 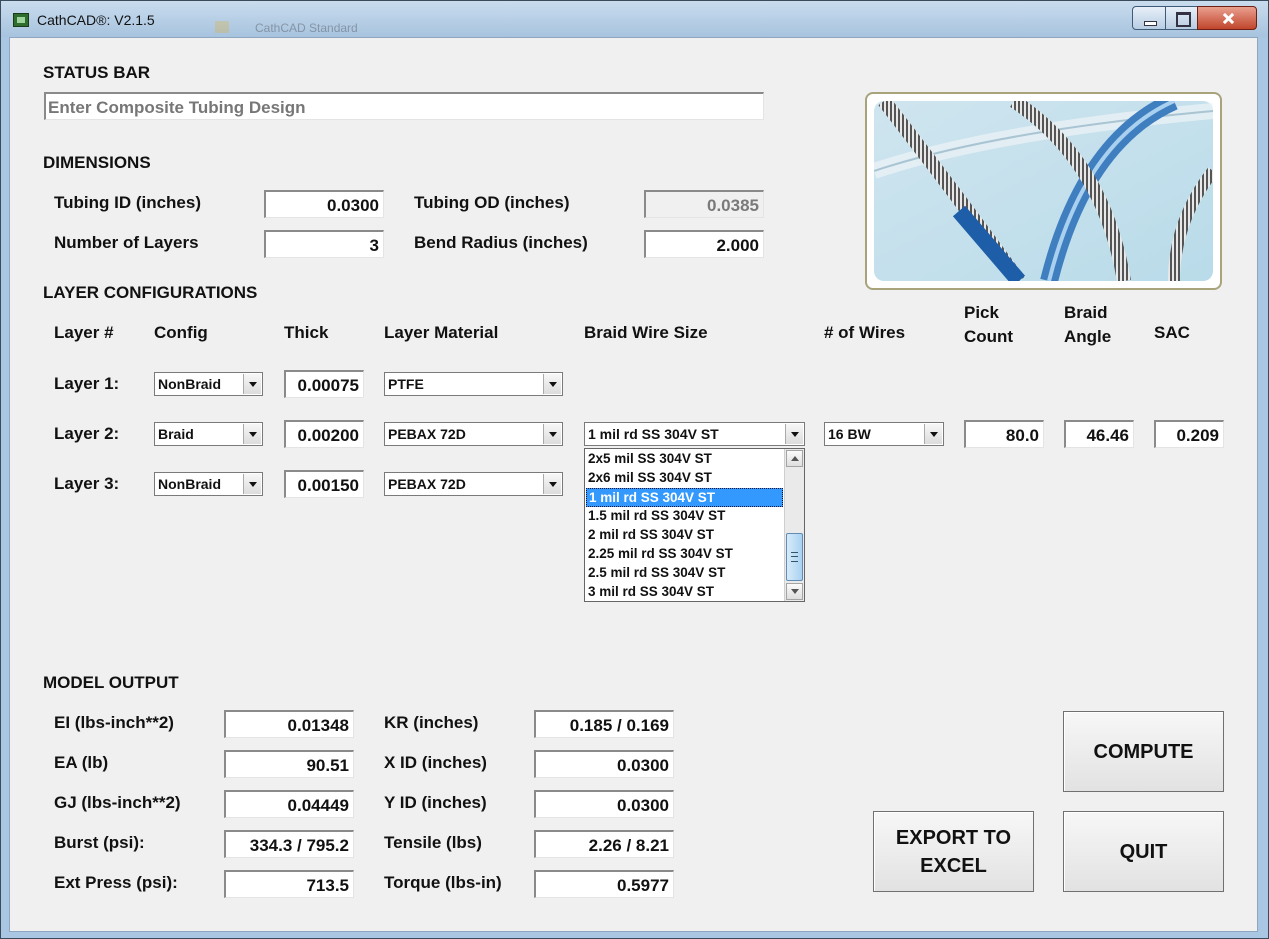 What do you see at coordinates (126, 242) in the screenshot?
I see `num-layers-label: Number of Layers` at bounding box center [126, 242].